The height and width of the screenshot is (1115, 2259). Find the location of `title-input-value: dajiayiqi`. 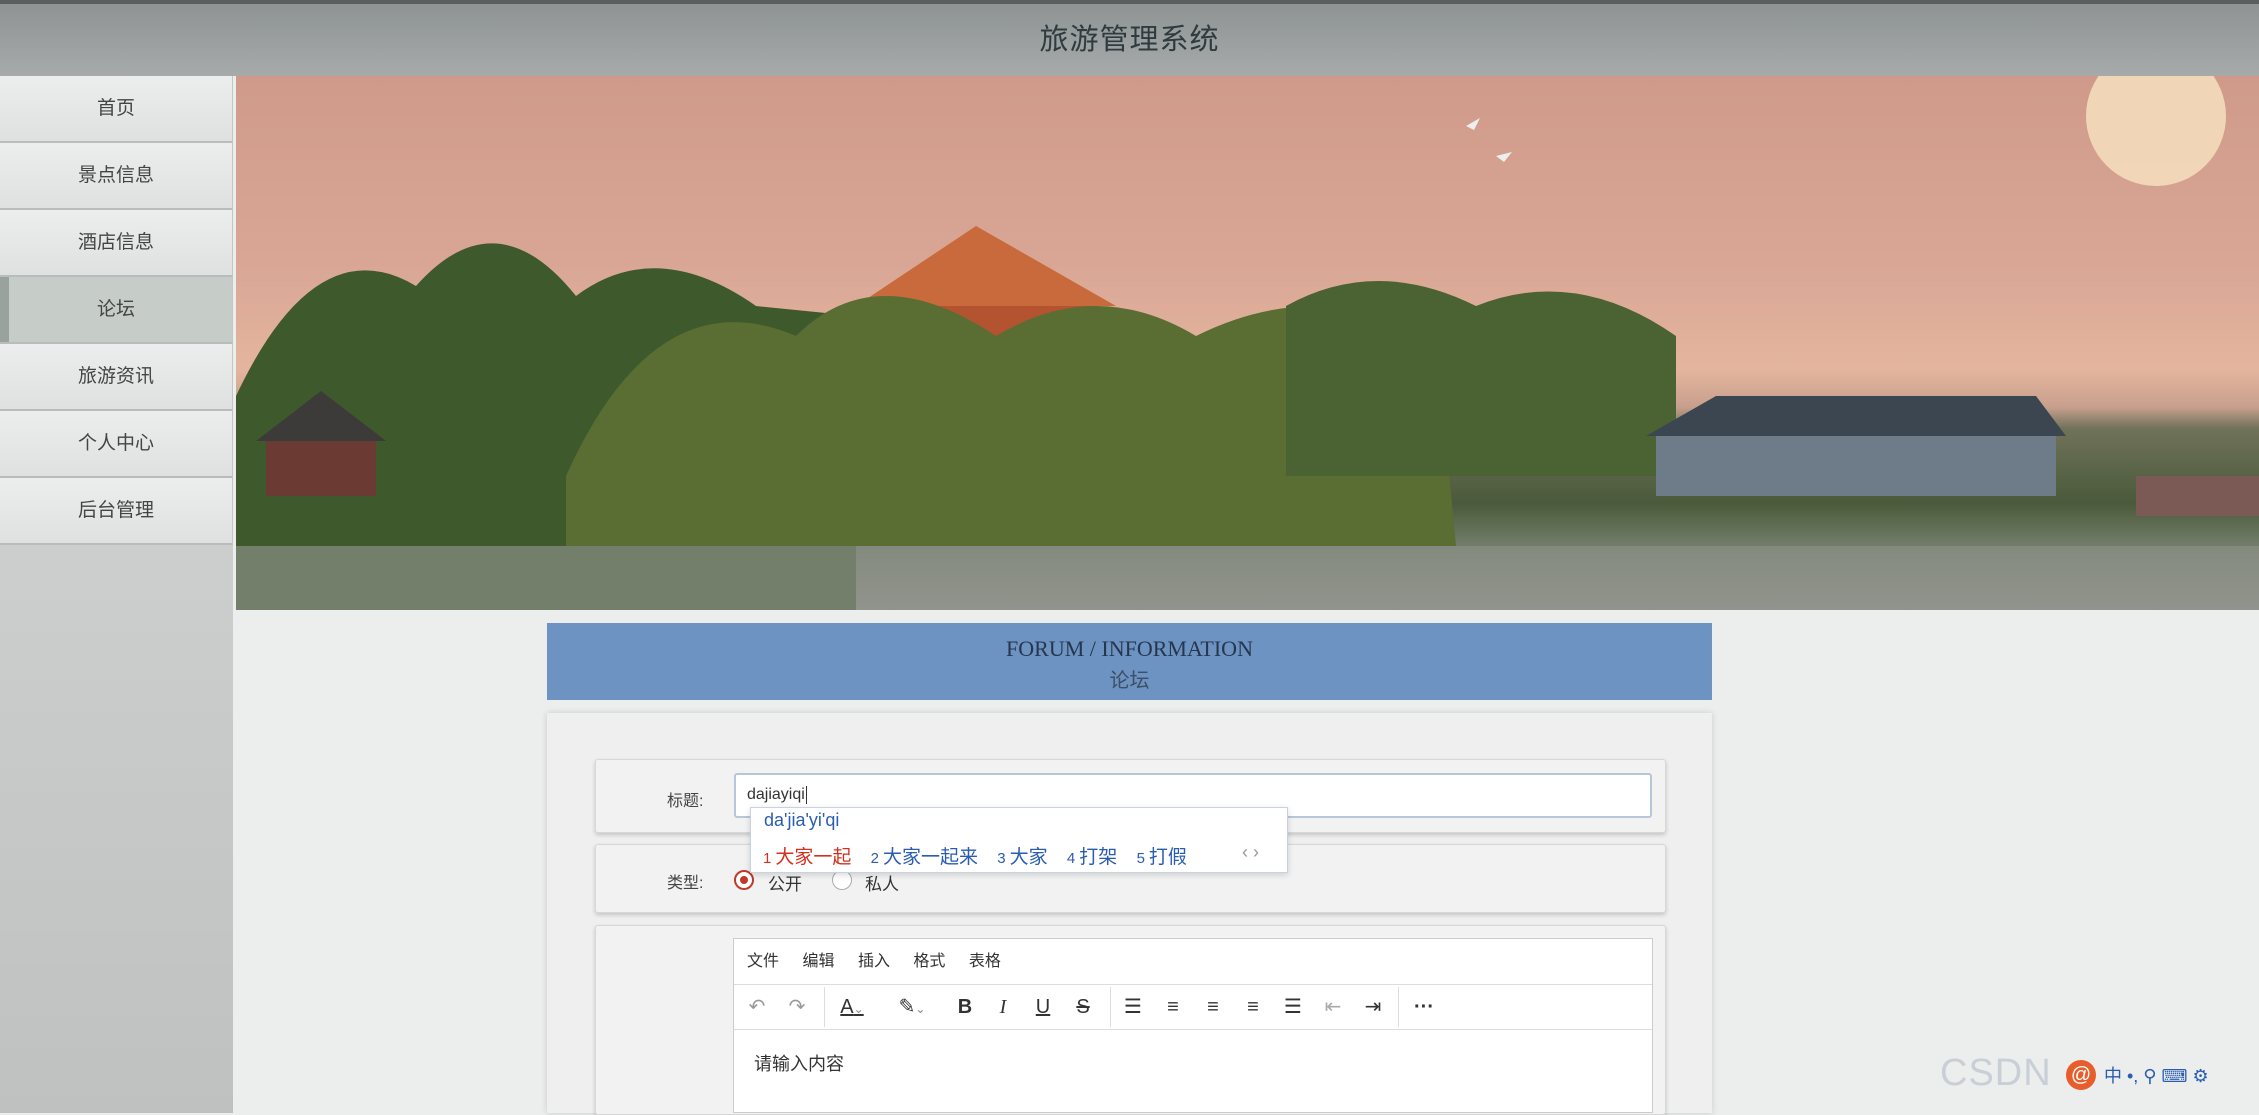

title-input-value: dajiayiqi is located at coordinates (776, 794).